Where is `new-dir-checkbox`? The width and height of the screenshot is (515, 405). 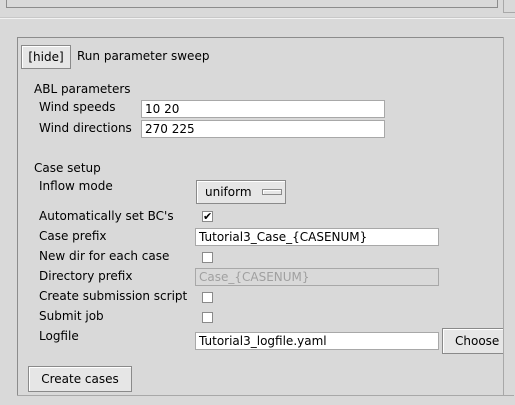 new-dir-checkbox is located at coordinates (207, 257).